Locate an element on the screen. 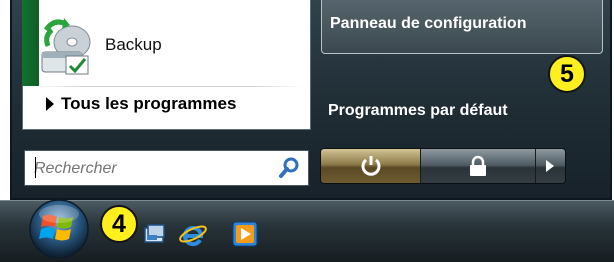 Image resolution: width=614 pixels, height=262 pixels. annotation-badge-5: 5 is located at coordinates (567, 74).